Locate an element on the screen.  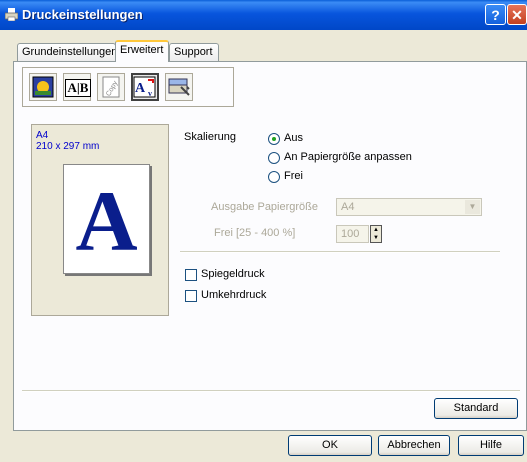
watermark-icon: Copy is located at coordinates (111, 87).